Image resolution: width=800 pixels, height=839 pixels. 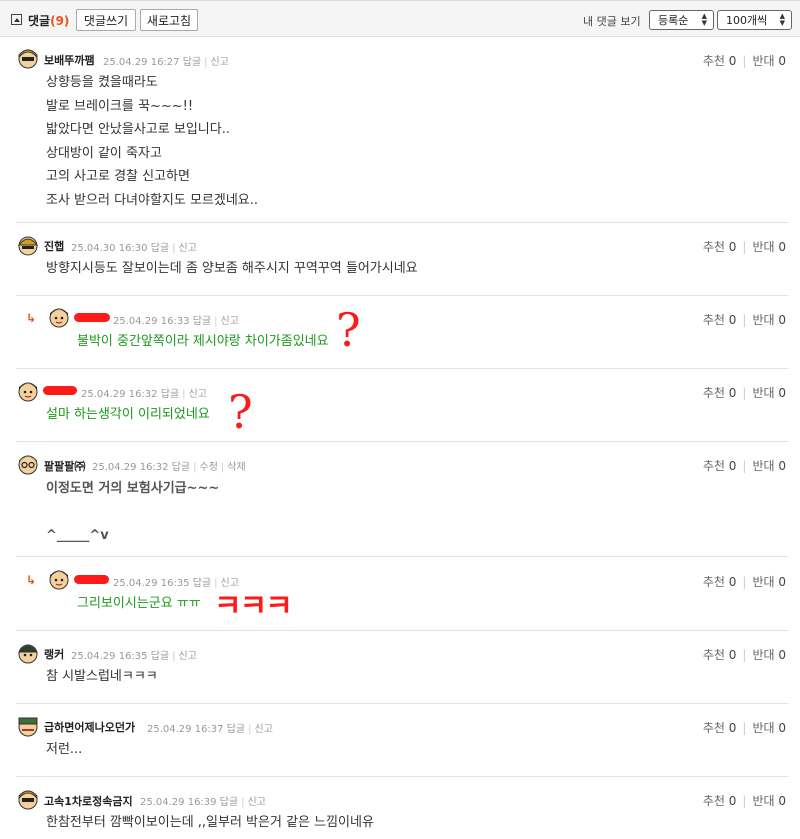 What do you see at coordinates (54, 654) in the screenshot?
I see `comment-nick: 랭커` at bounding box center [54, 654].